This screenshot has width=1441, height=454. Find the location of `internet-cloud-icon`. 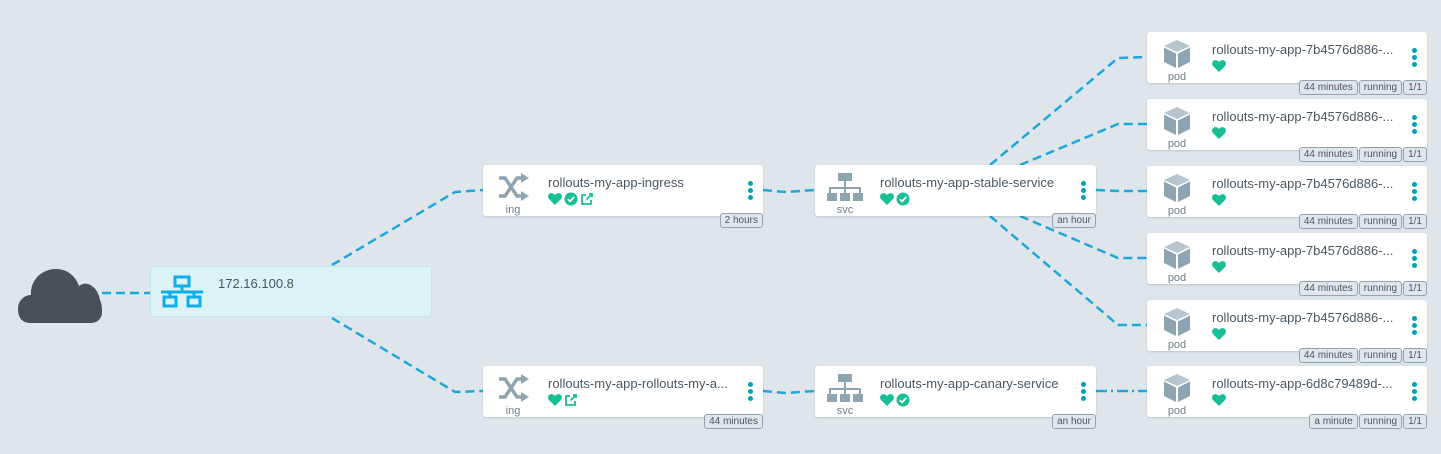

internet-cloud-icon is located at coordinates (60, 296).